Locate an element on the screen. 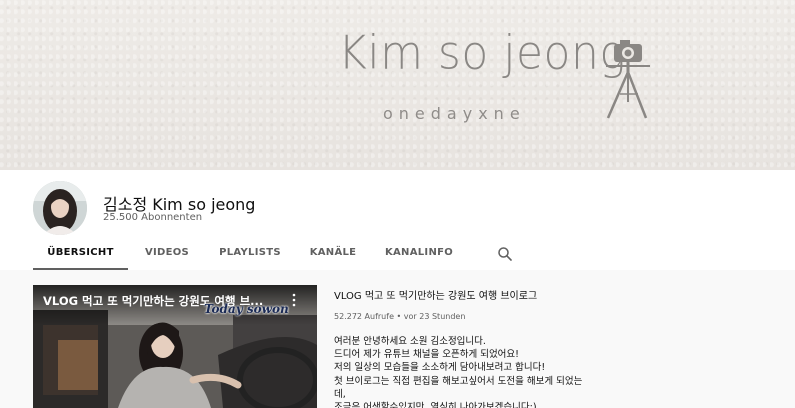 The height and width of the screenshot is (408, 795). tab-overview: ÜBERSICHT is located at coordinates (80, 255).